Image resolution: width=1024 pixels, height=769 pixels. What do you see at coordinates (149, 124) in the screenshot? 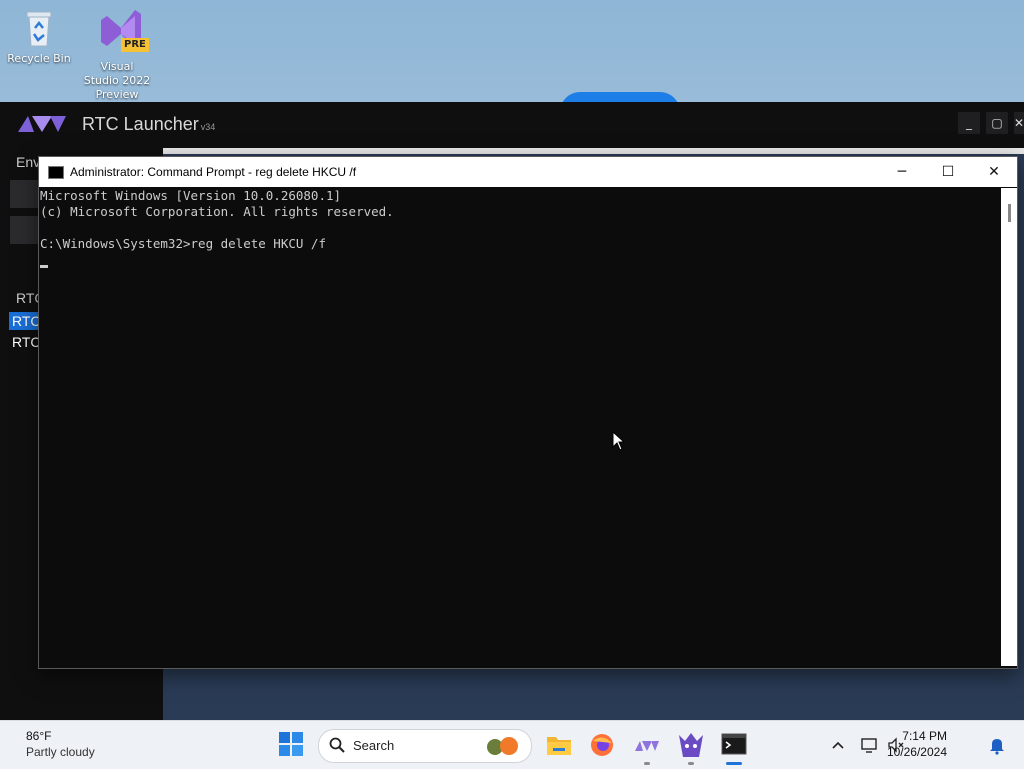
I see `rtc-app-title: RTC Launcher v34` at bounding box center [149, 124].